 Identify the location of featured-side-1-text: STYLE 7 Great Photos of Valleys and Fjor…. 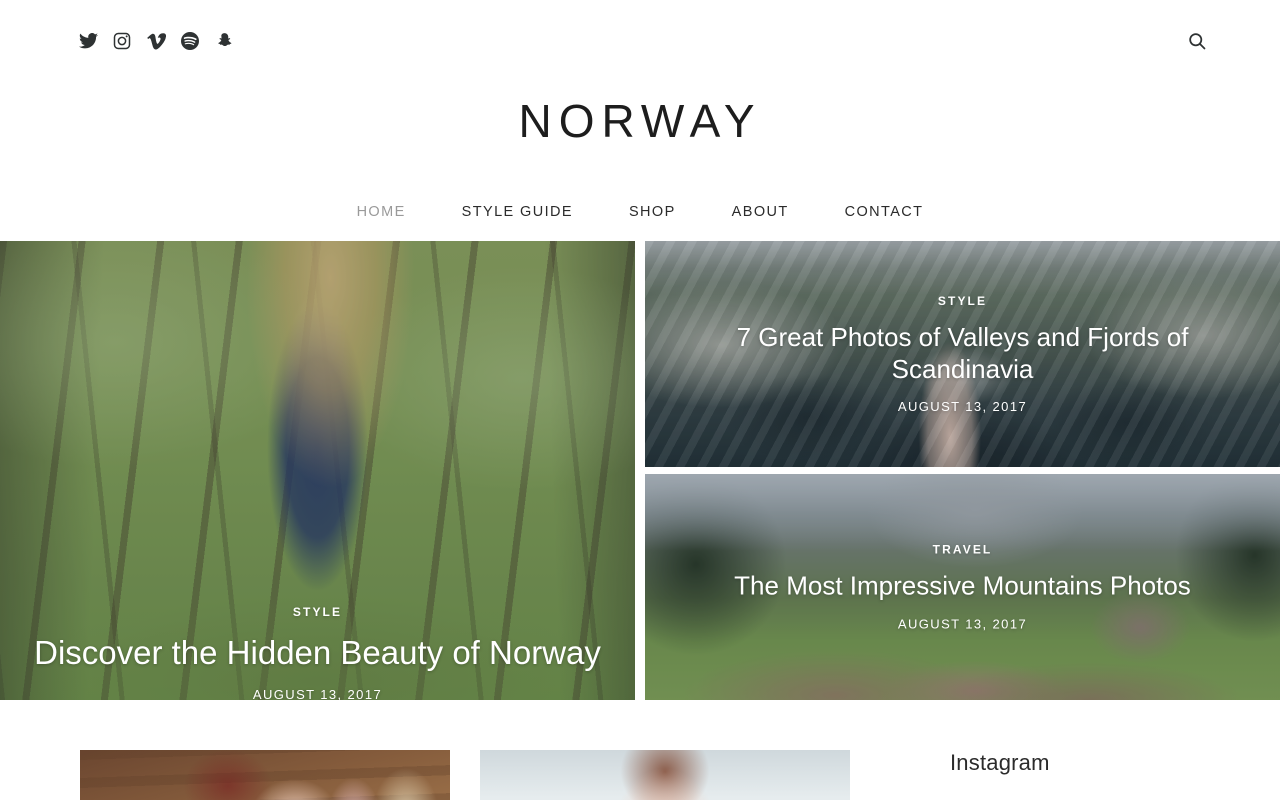
(962, 354).